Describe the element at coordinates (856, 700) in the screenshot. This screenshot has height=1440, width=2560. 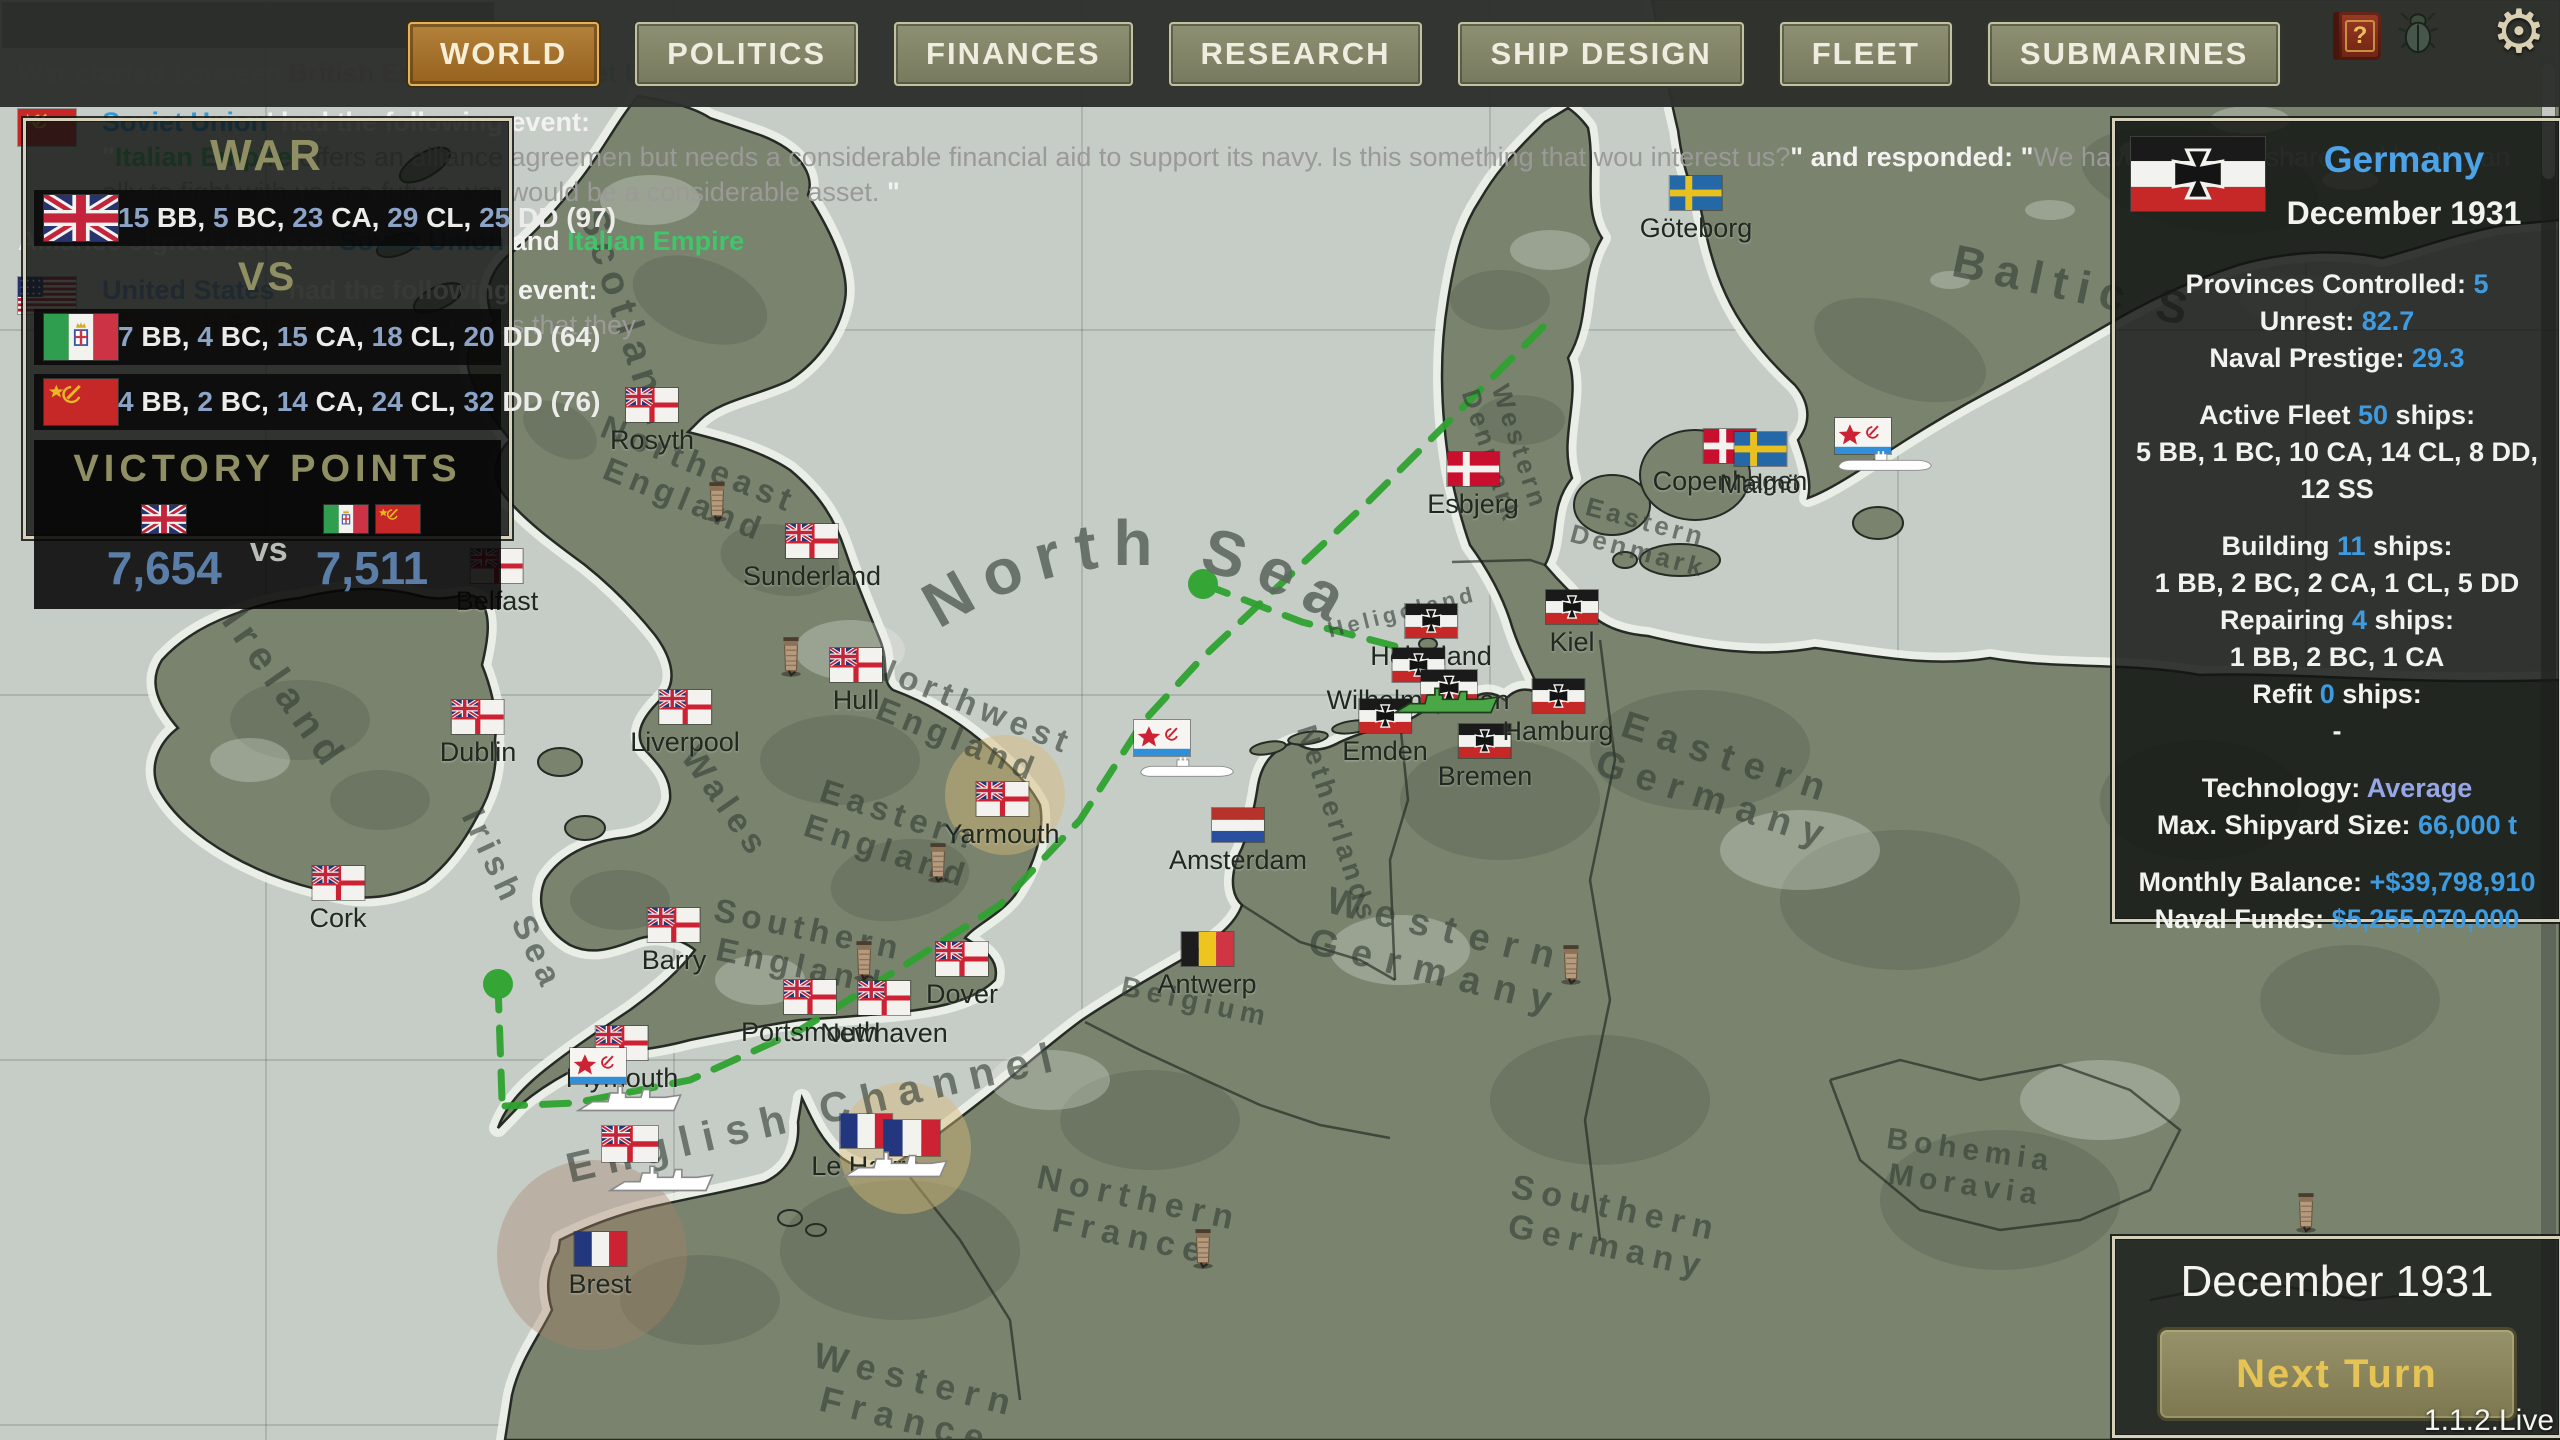
I see `port-name: Hull` at that location.